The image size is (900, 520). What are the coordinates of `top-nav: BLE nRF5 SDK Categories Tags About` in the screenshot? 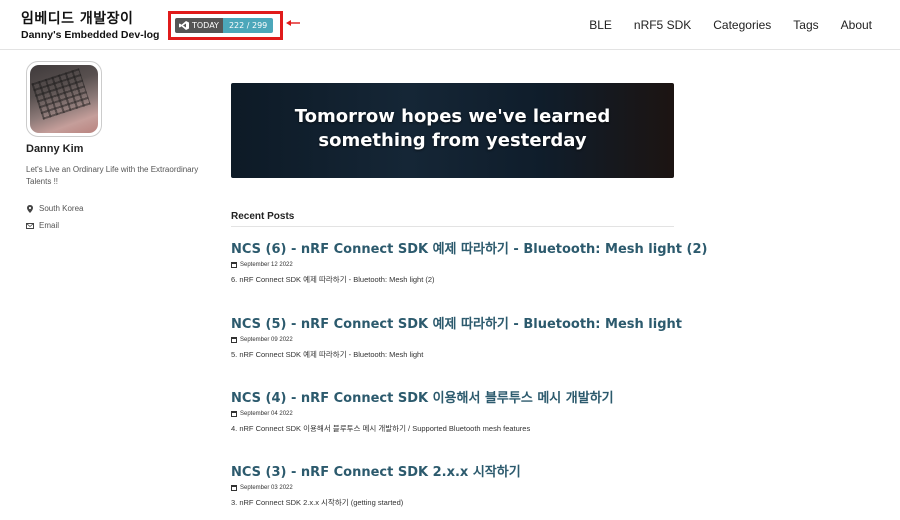 It's located at (719, 25).